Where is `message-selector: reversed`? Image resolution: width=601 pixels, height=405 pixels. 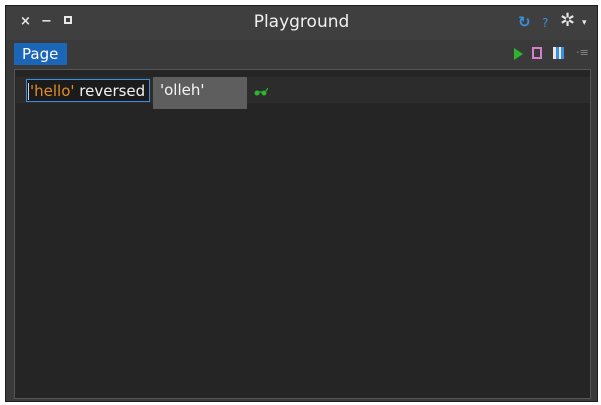
message-selector: reversed is located at coordinates (110, 91).